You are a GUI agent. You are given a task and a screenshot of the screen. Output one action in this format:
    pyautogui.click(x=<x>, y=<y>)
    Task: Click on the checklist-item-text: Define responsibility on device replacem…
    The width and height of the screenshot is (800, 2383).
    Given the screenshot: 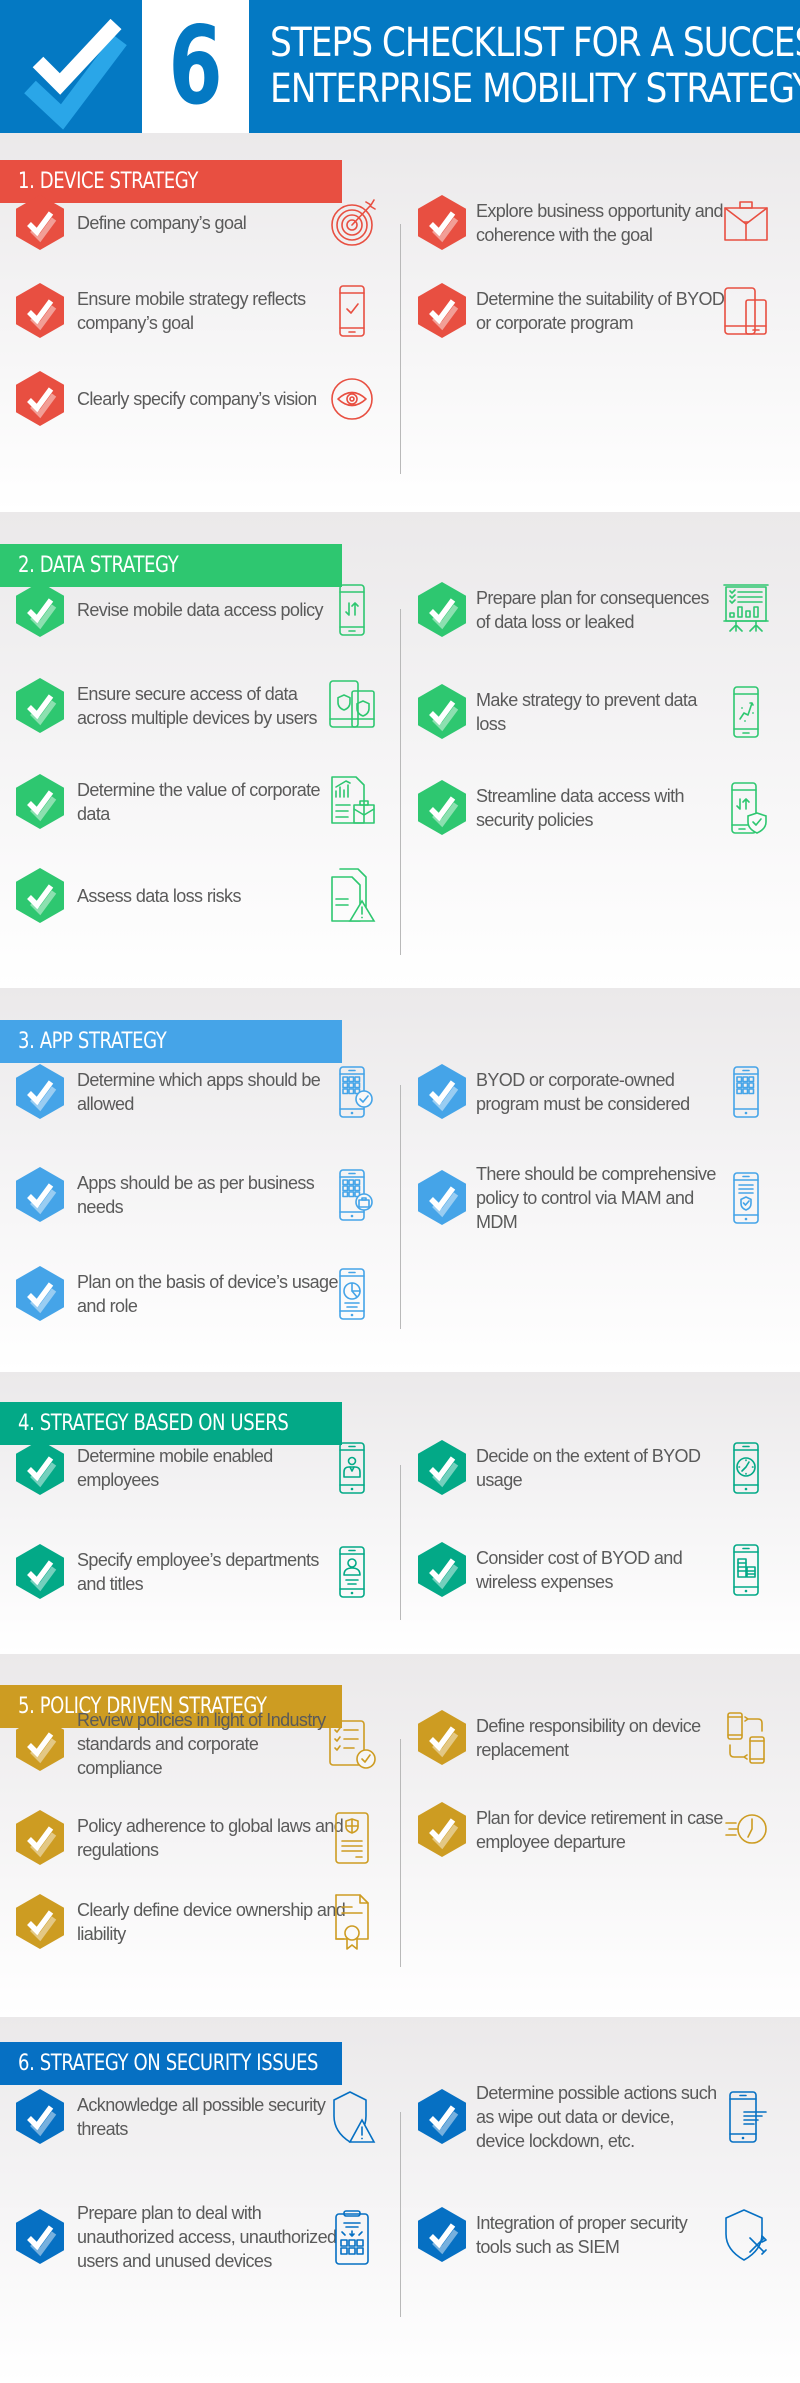 What is the action you would take?
    pyautogui.click(x=588, y=1738)
    